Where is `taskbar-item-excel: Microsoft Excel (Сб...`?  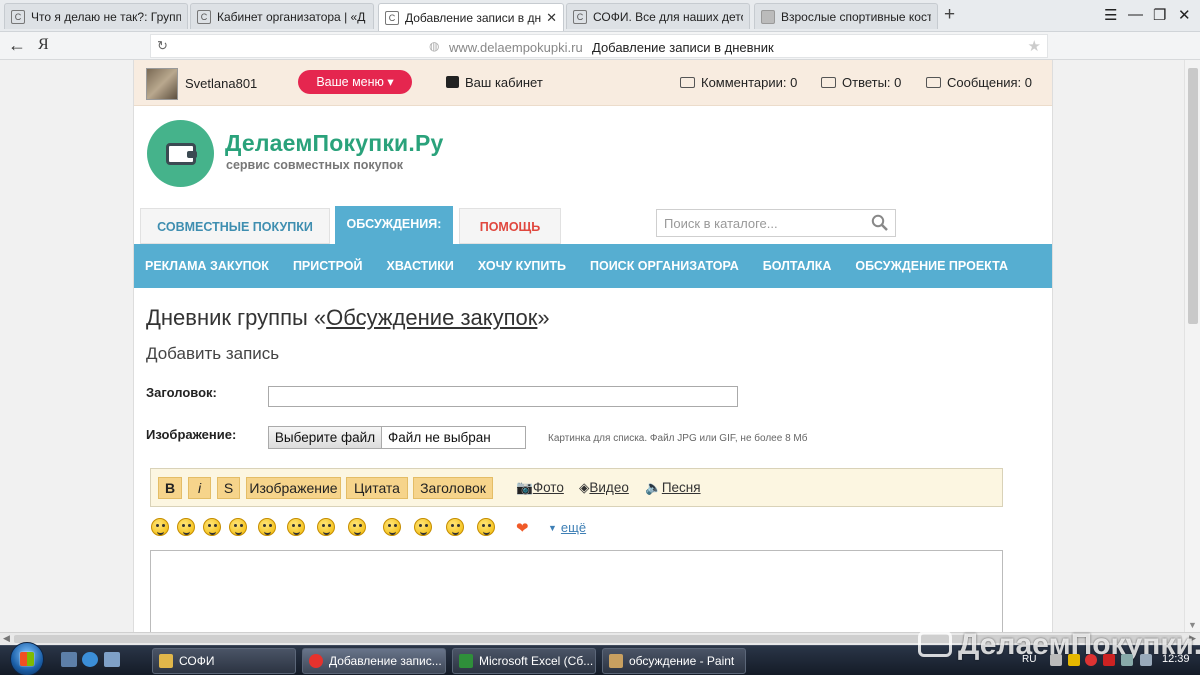 taskbar-item-excel: Microsoft Excel (Сб... is located at coordinates (524, 661).